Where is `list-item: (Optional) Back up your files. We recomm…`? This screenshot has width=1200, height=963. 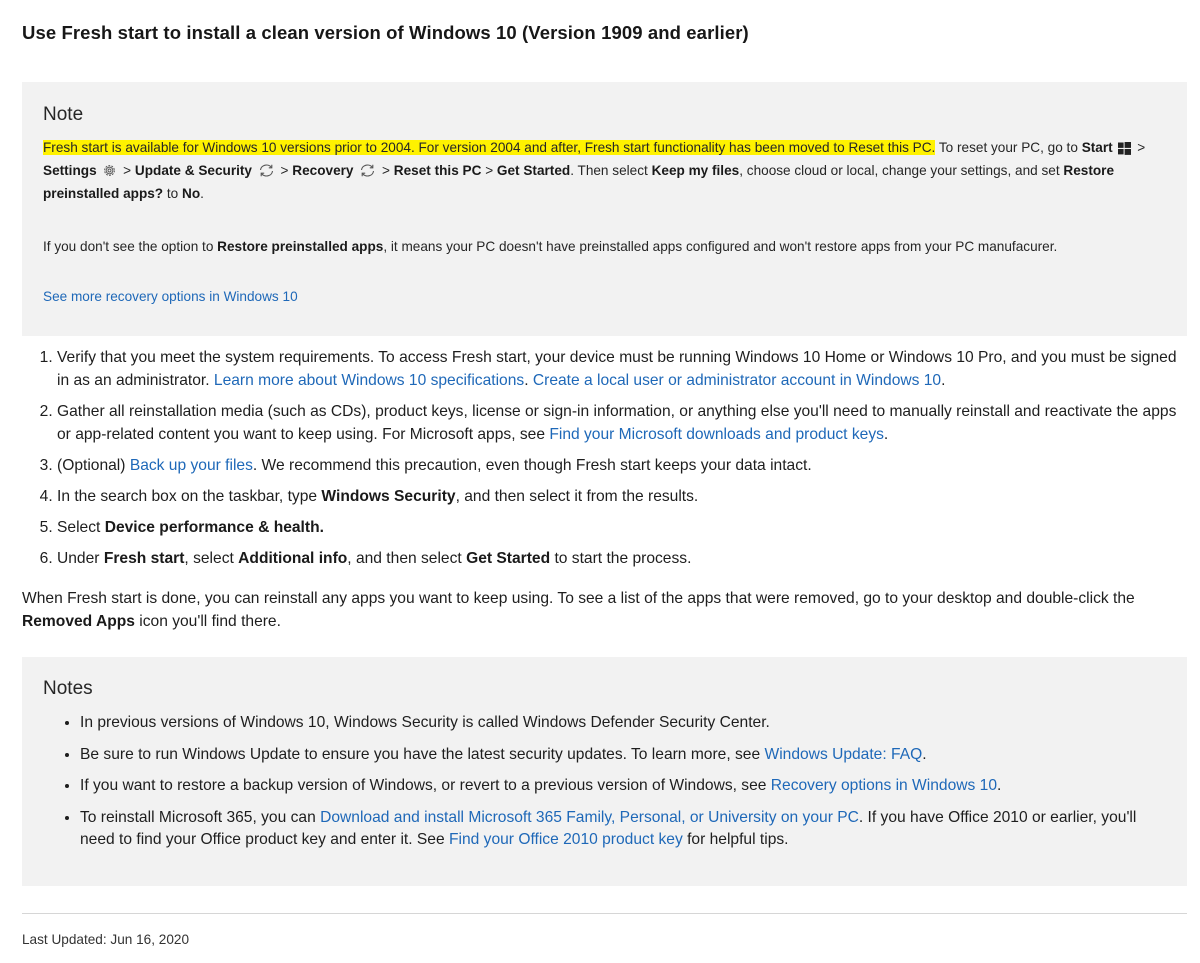
list-item: (Optional) Back up your files. We recomm… is located at coordinates (622, 465).